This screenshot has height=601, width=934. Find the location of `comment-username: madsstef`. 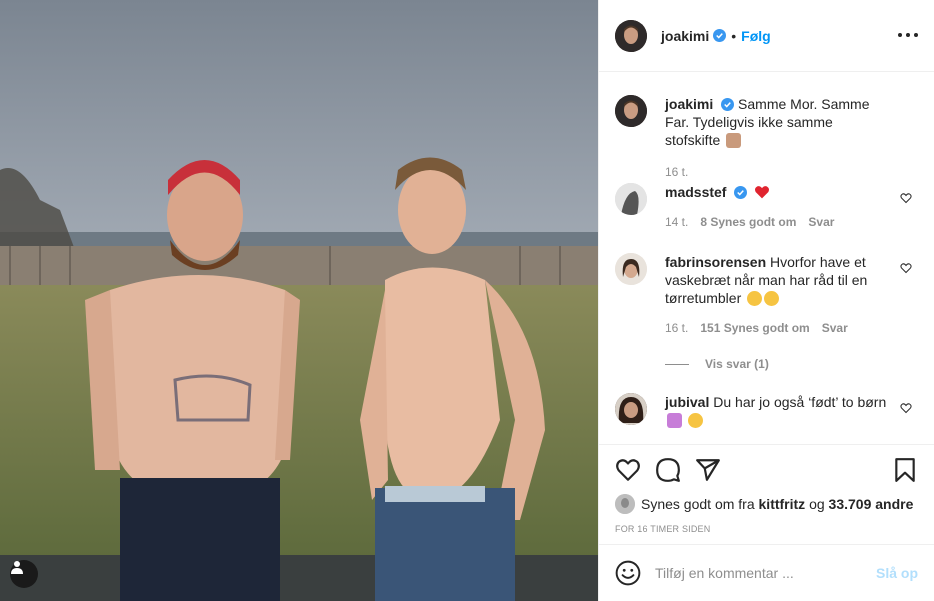

comment-username: madsstef is located at coordinates (695, 192).